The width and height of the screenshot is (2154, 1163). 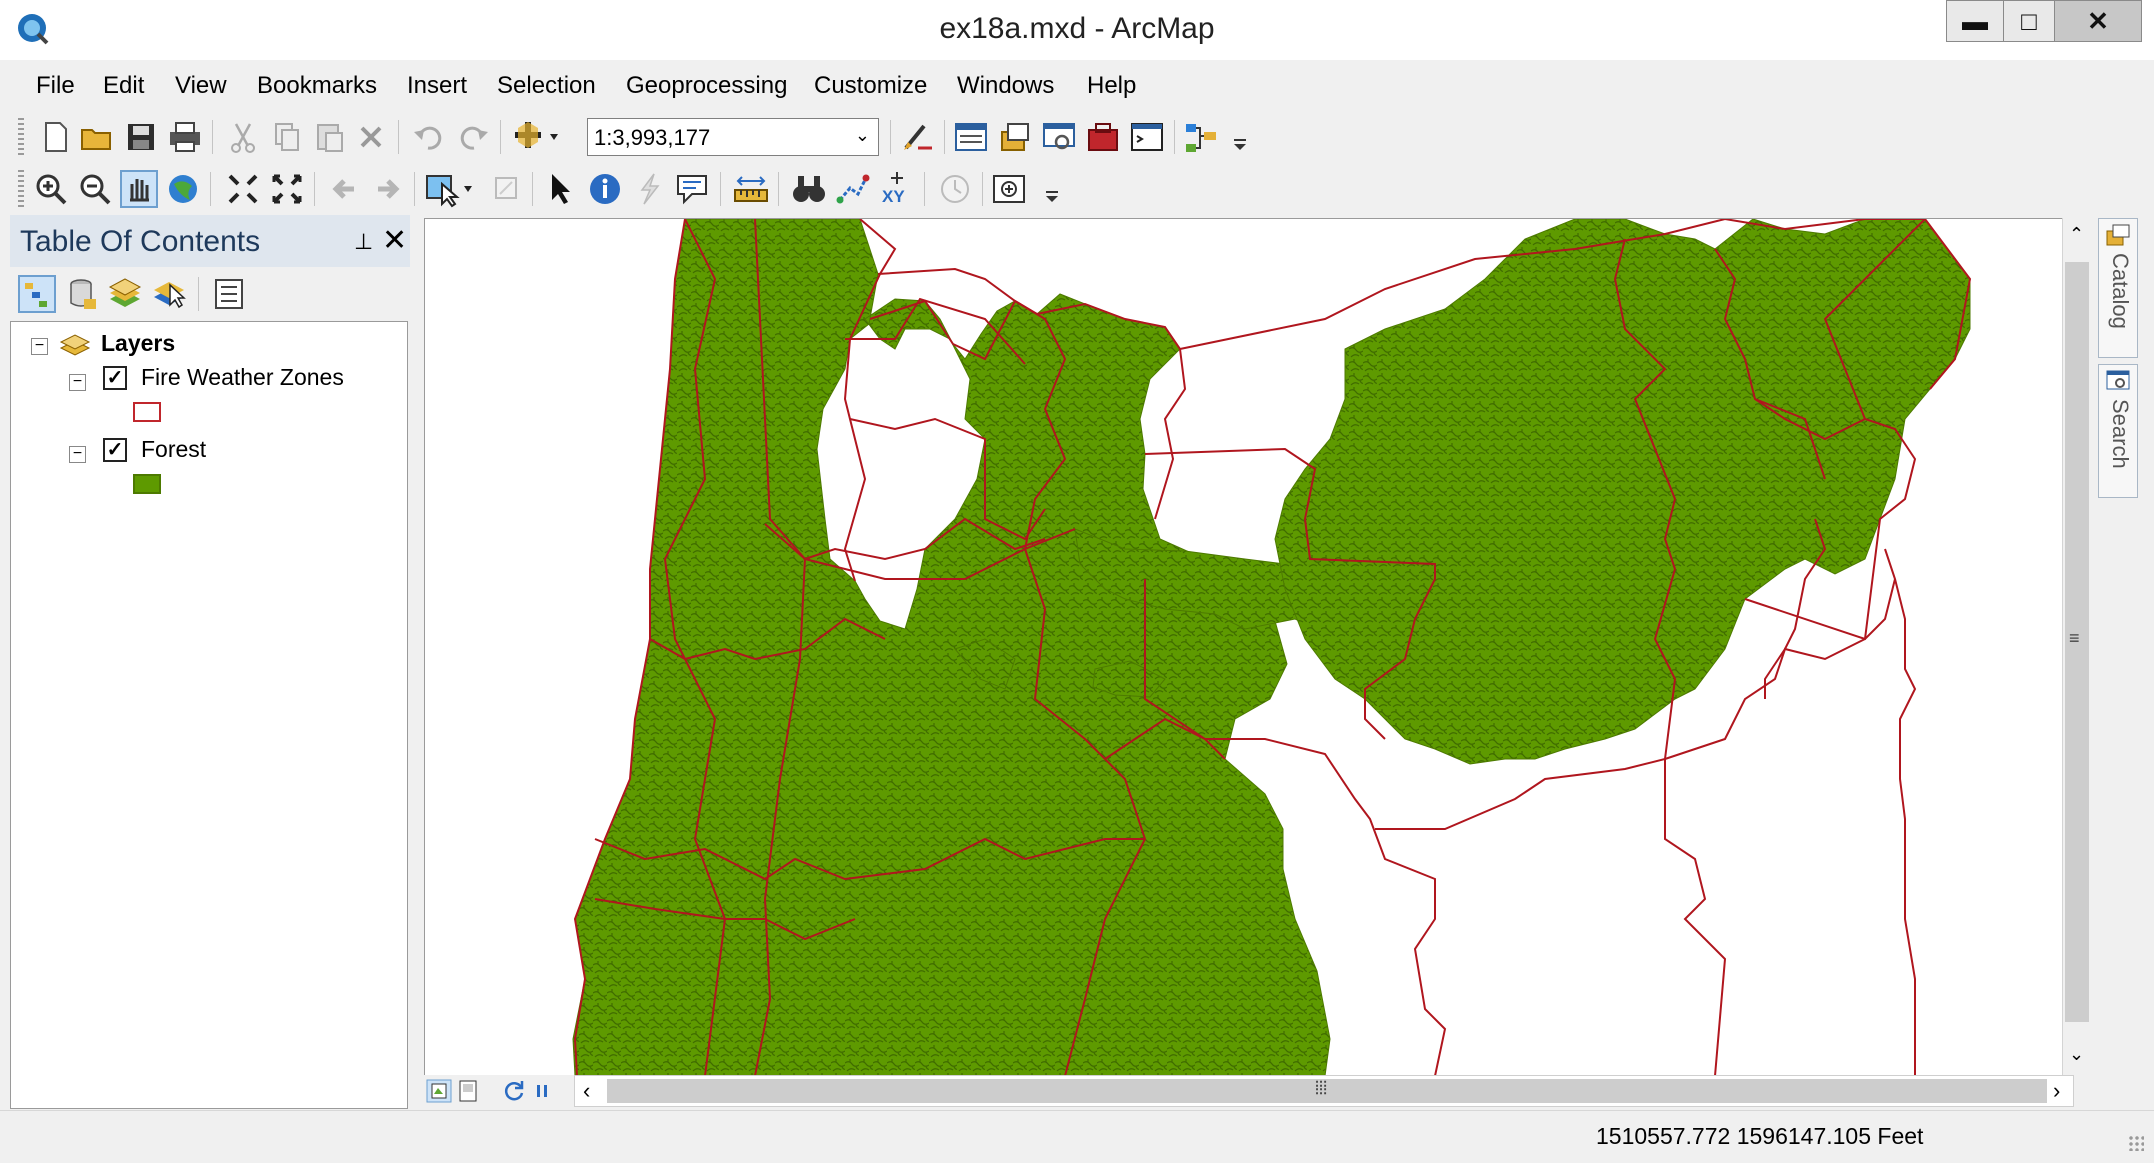 I want to click on menu-customize: Customize, so click(x=870, y=86).